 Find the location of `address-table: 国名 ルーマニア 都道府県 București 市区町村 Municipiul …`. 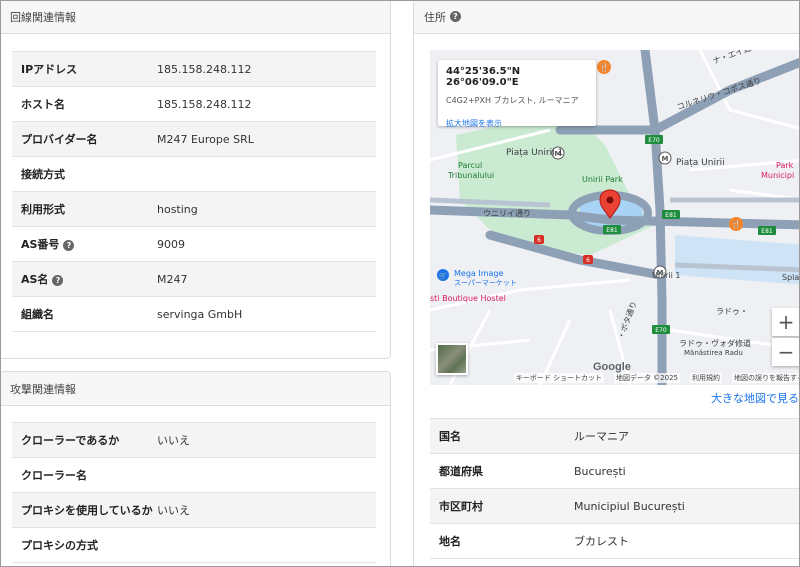

address-table: 国名 ルーマニア 都道府県 București 市区町村 Municipiul … is located at coordinates (615, 488).